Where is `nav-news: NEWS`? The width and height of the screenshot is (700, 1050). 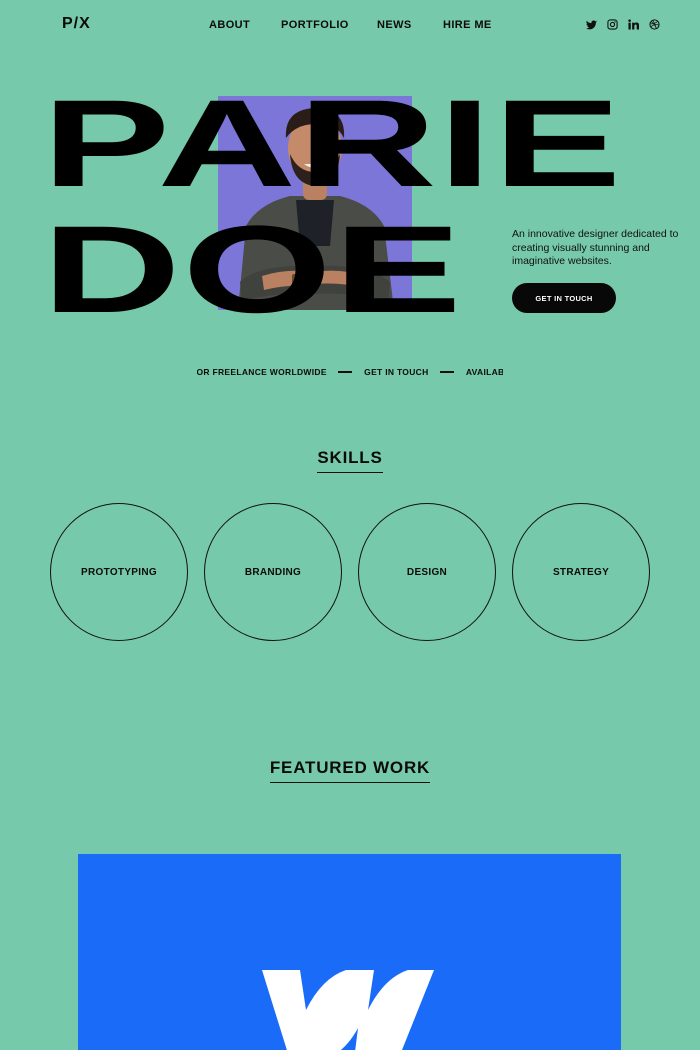 nav-news: NEWS is located at coordinates (410, 25).